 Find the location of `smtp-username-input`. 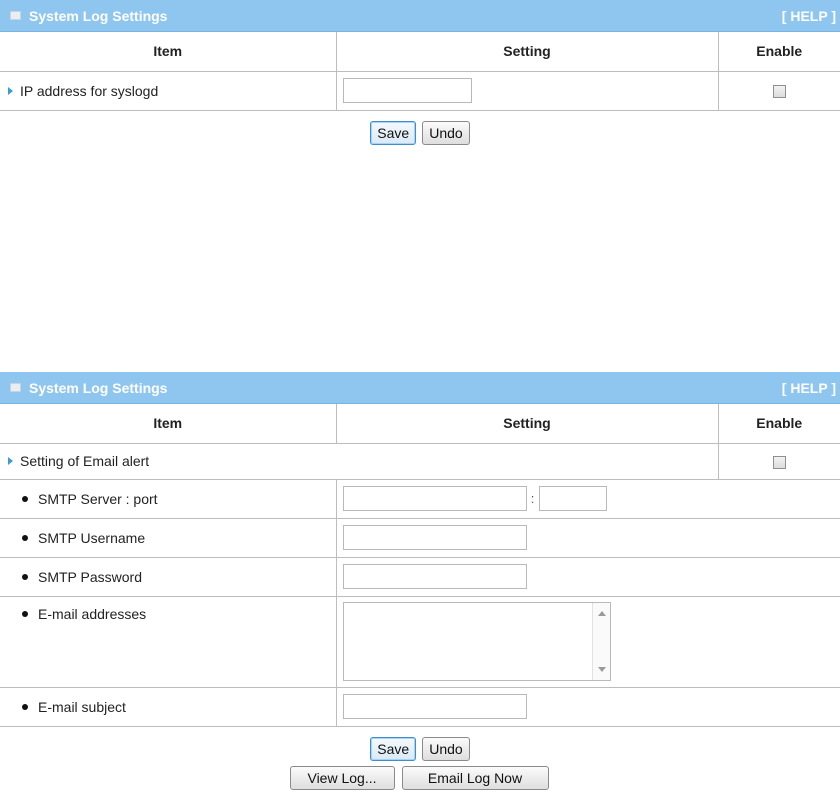

smtp-username-input is located at coordinates (434, 537).